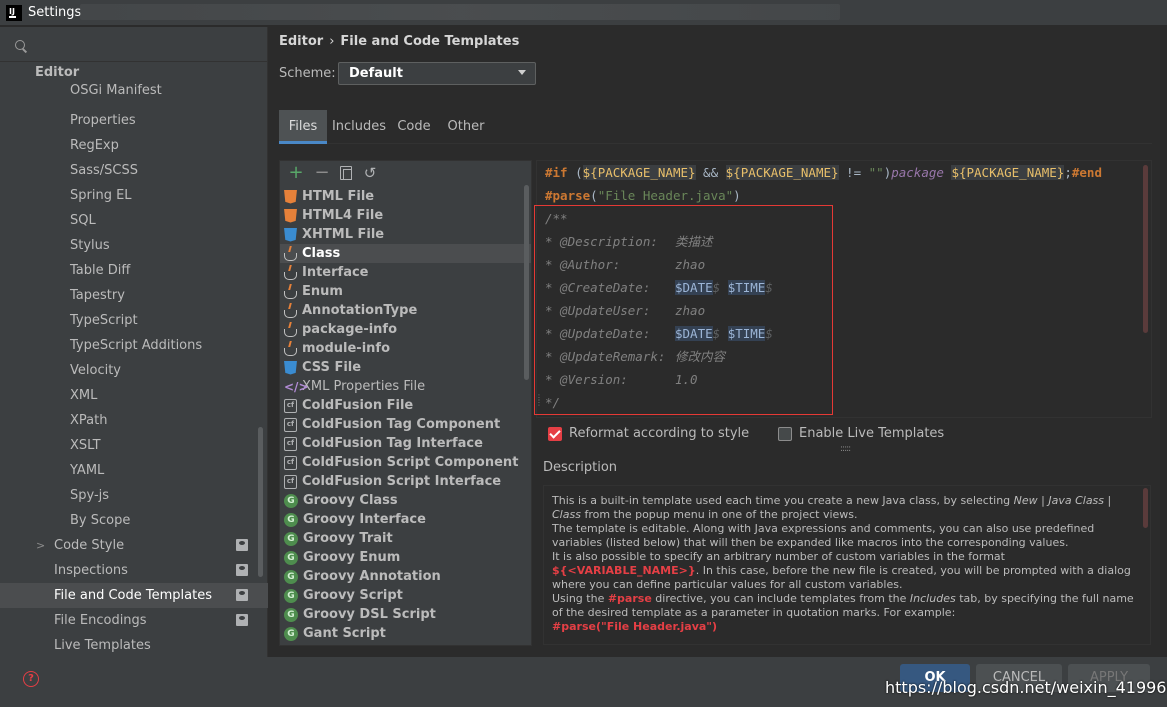 The height and width of the screenshot is (707, 1167). What do you see at coordinates (405, 196) in the screenshot?
I see `list-item: HTML File` at bounding box center [405, 196].